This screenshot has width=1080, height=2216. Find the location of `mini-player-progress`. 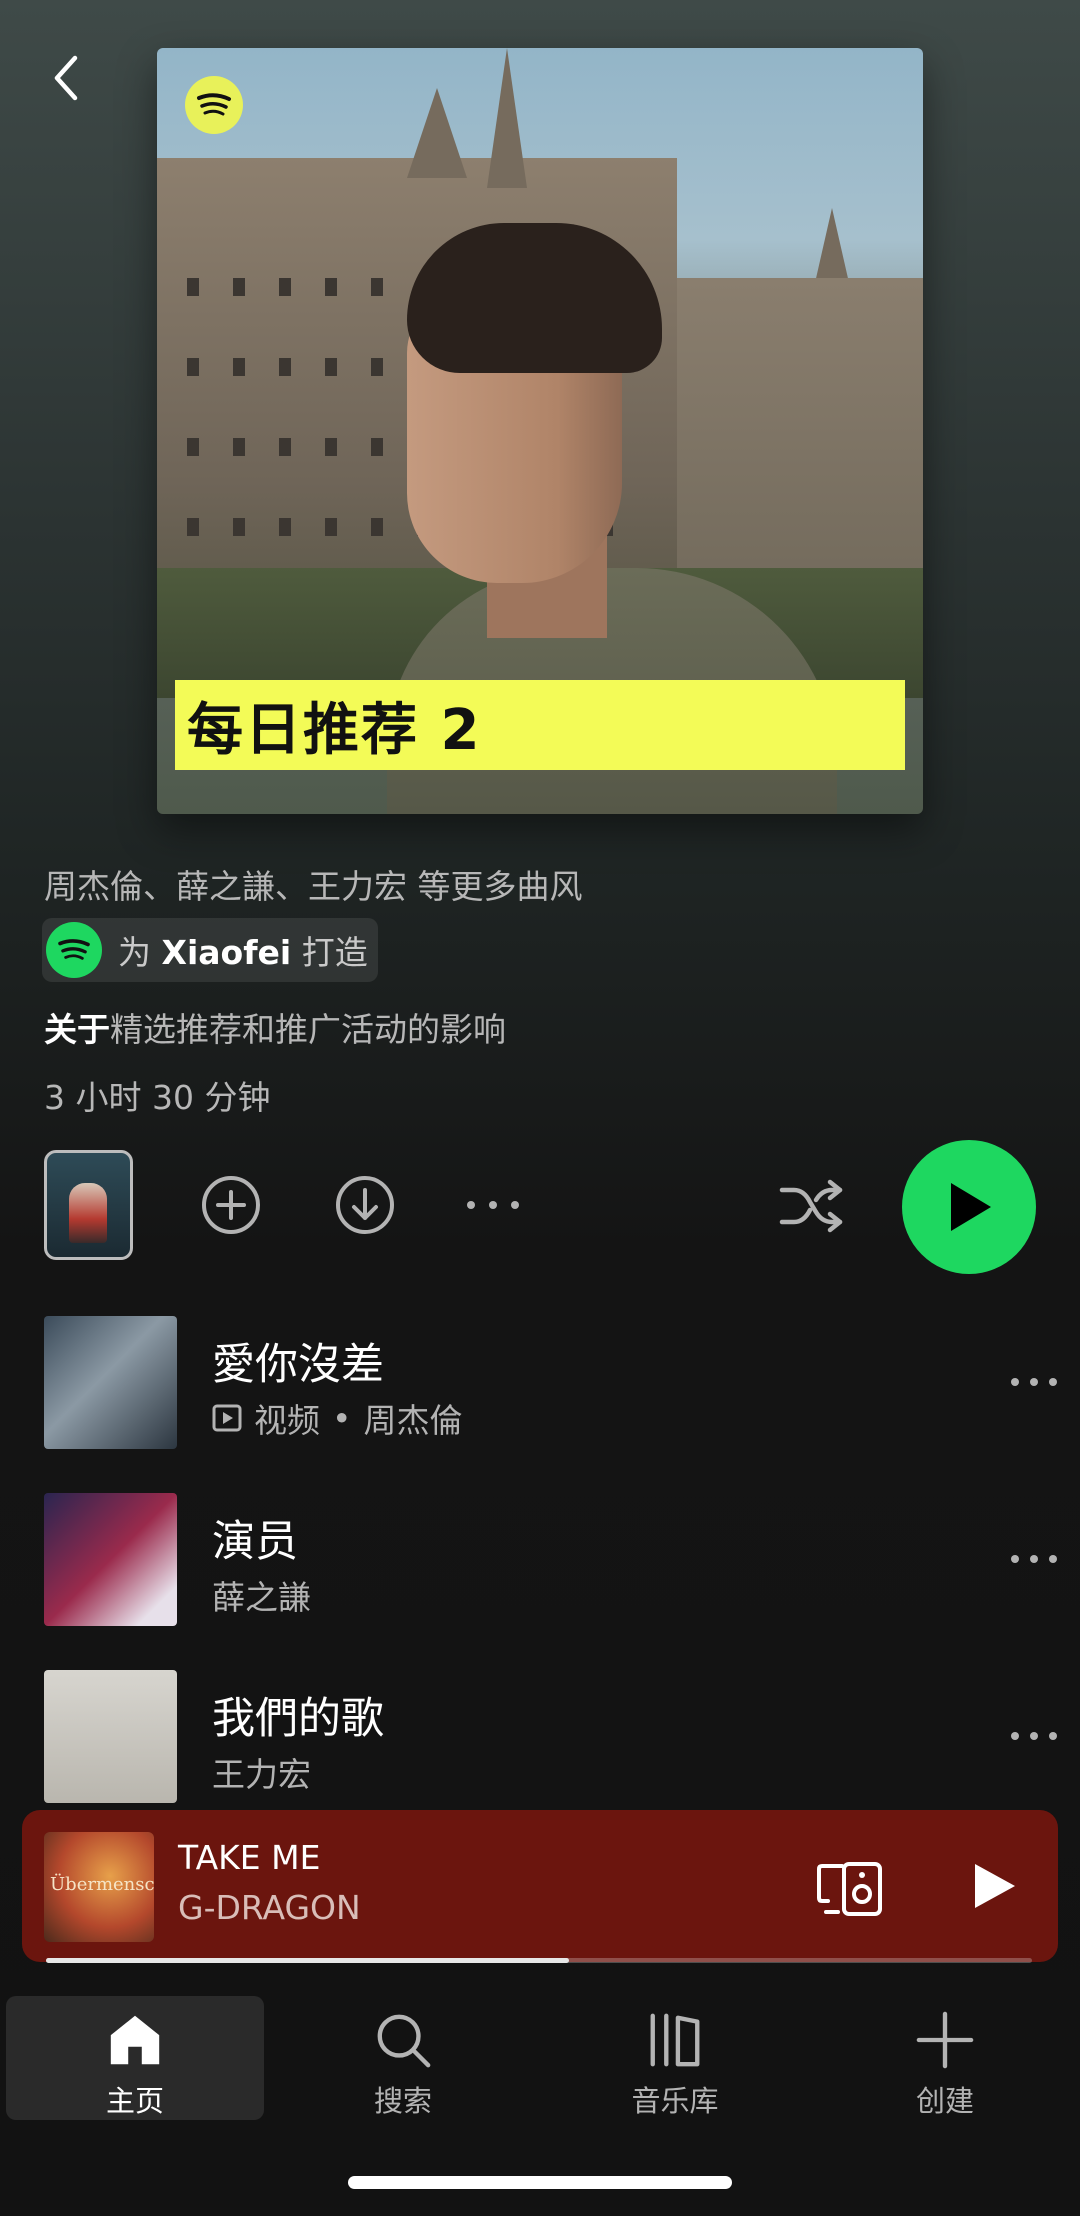

mini-player-progress is located at coordinates (539, 1960).